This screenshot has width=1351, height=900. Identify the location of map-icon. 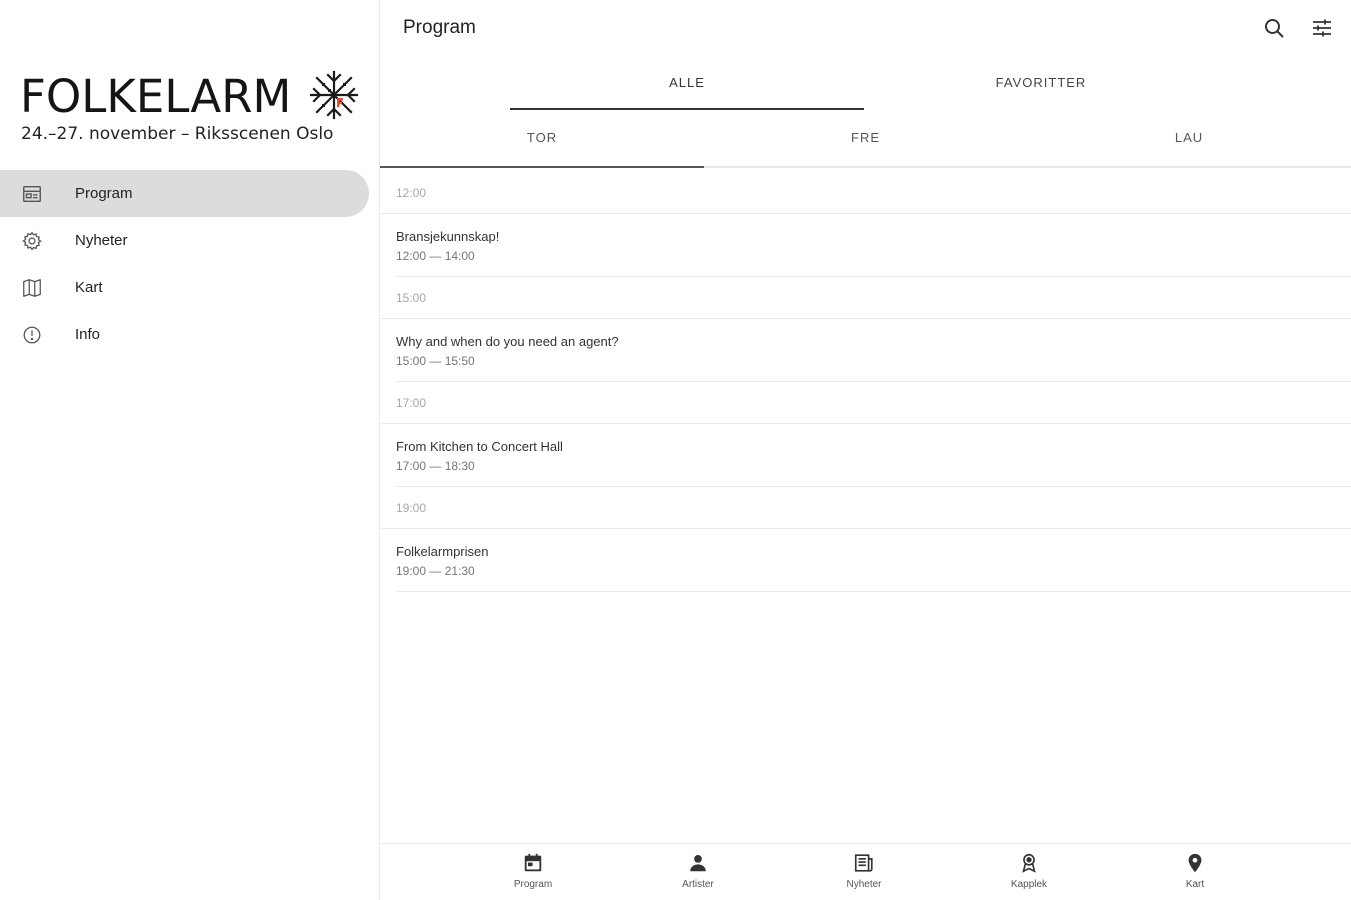
(32, 288).